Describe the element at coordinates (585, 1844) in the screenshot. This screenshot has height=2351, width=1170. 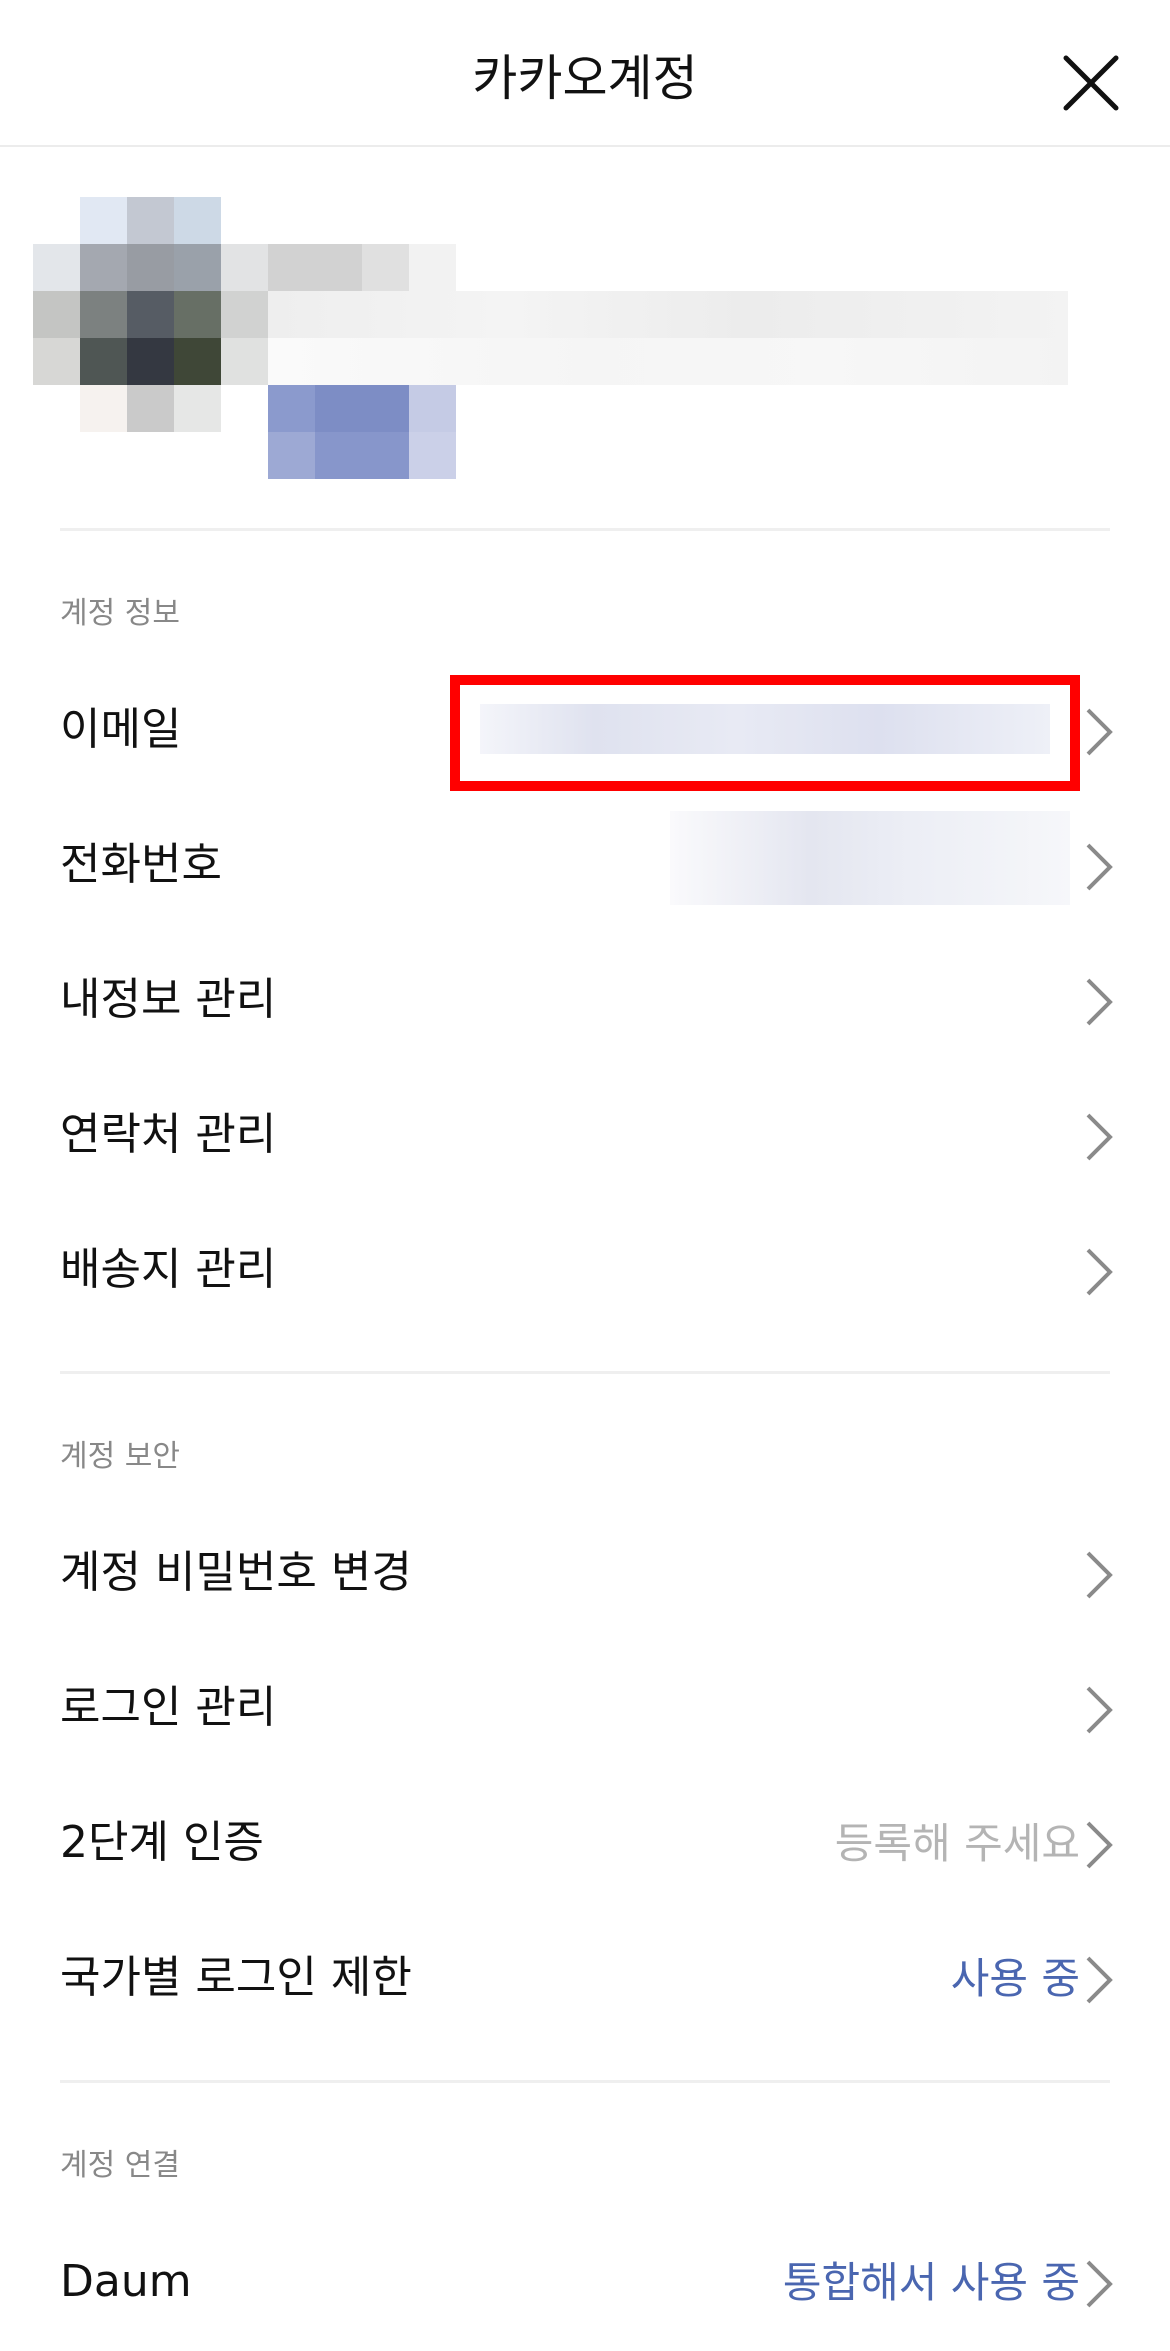
I see `row-two-step-auth: 2단계 인증 등록해 주세요` at that location.